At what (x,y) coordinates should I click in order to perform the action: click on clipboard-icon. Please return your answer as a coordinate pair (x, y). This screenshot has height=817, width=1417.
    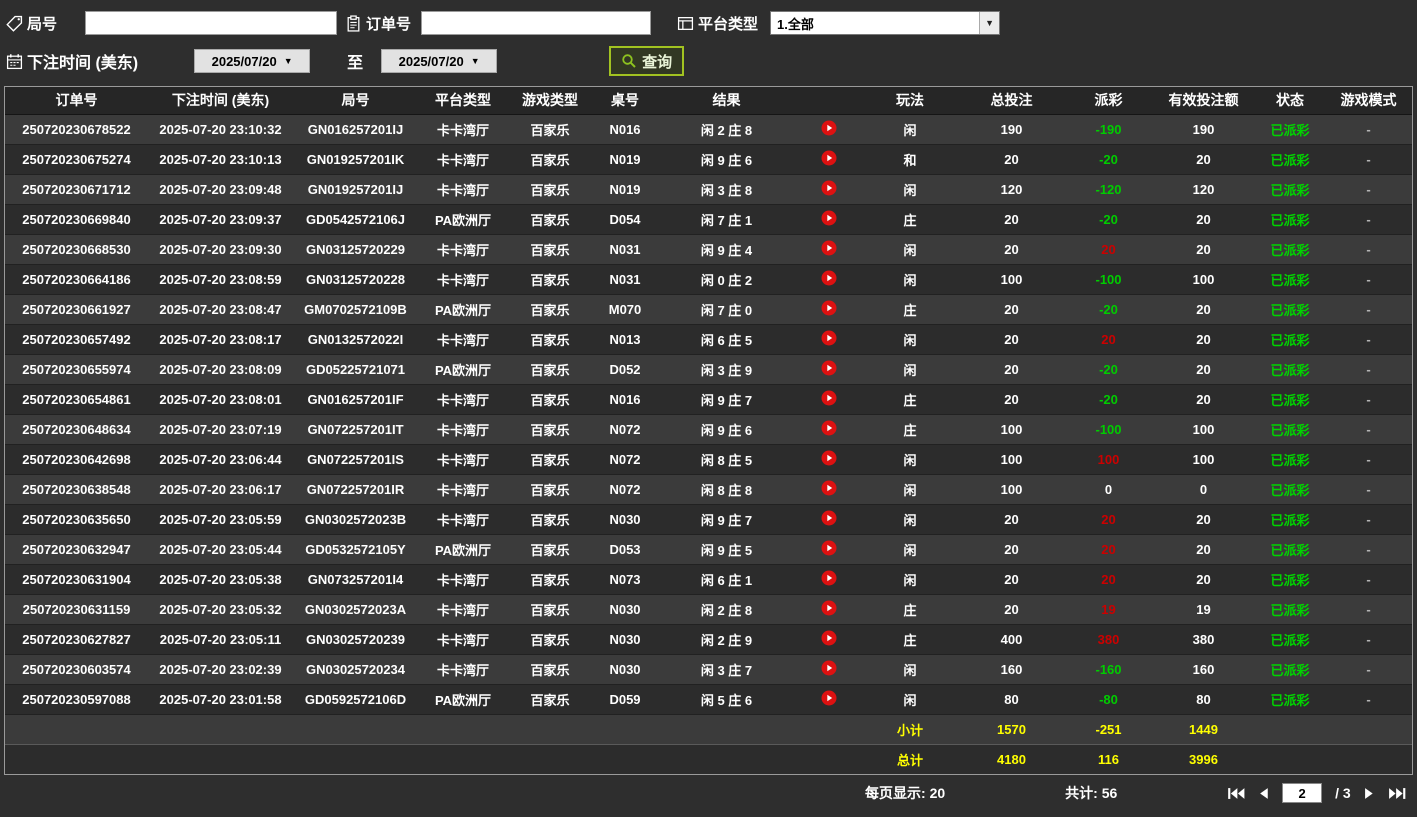
    Looking at the image, I should click on (353, 23).